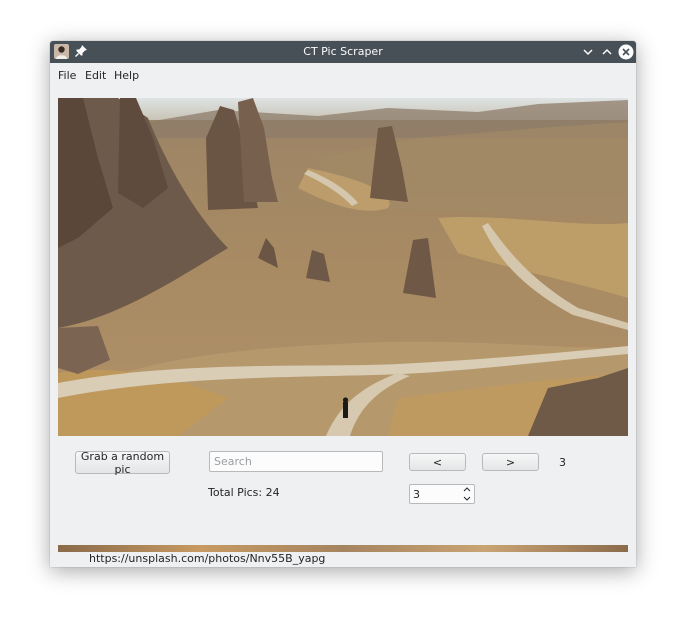  Describe the element at coordinates (244, 492) in the screenshot. I see `total-pics-label: Total Pics: 24` at that location.